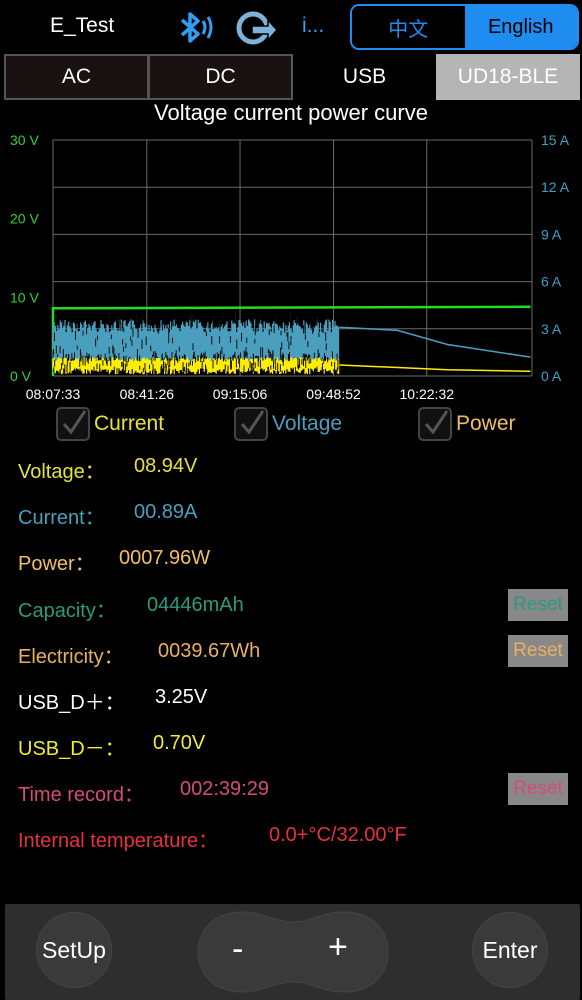 The height and width of the screenshot is (1000, 582). What do you see at coordinates (179, 743) in the screenshot?
I see `usb-dm-value: 0.70V` at bounding box center [179, 743].